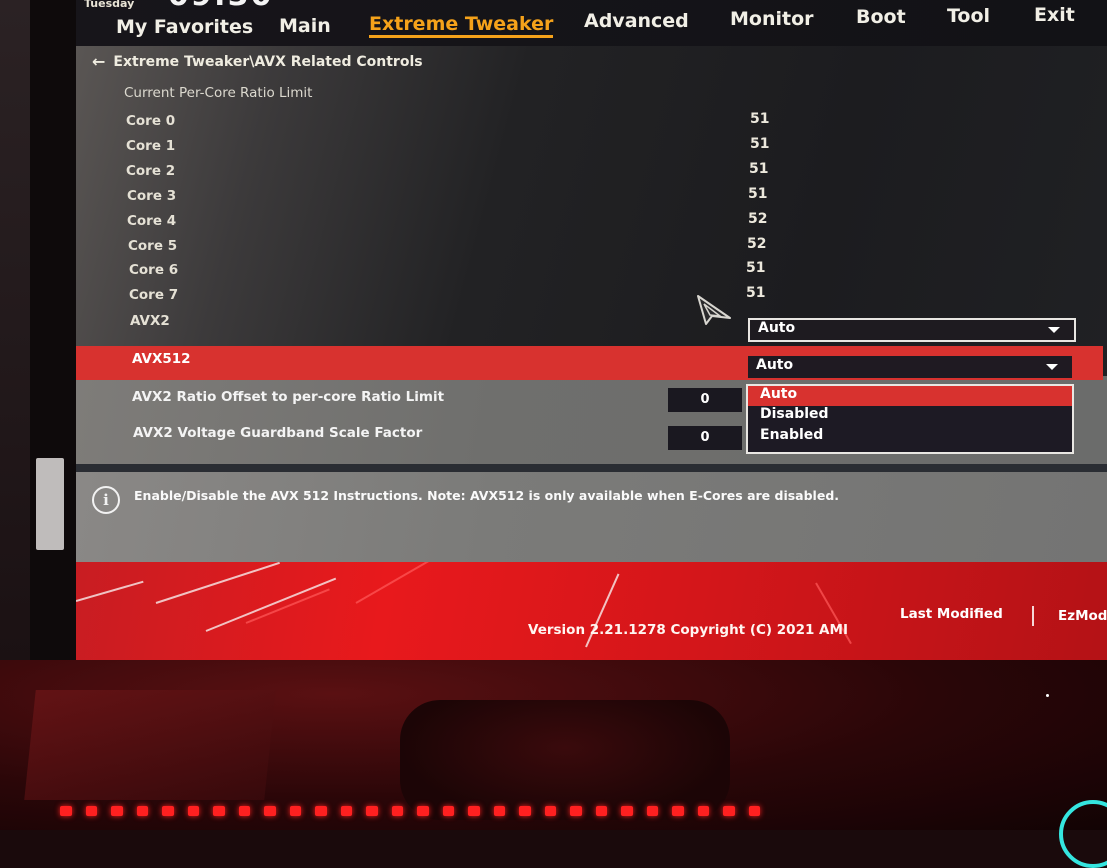  Describe the element at coordinates (591, 247) in the screenshot. I see `core-ratio-row: Core 5 52` at that location.